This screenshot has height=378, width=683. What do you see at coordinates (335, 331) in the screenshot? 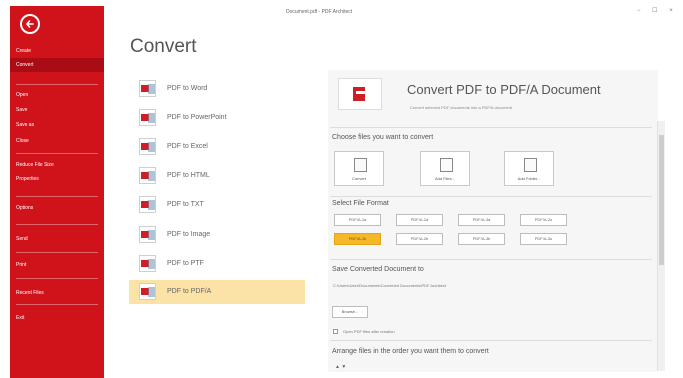
I see `open-after-creation-checkbox` at bounding box center [335, 331].